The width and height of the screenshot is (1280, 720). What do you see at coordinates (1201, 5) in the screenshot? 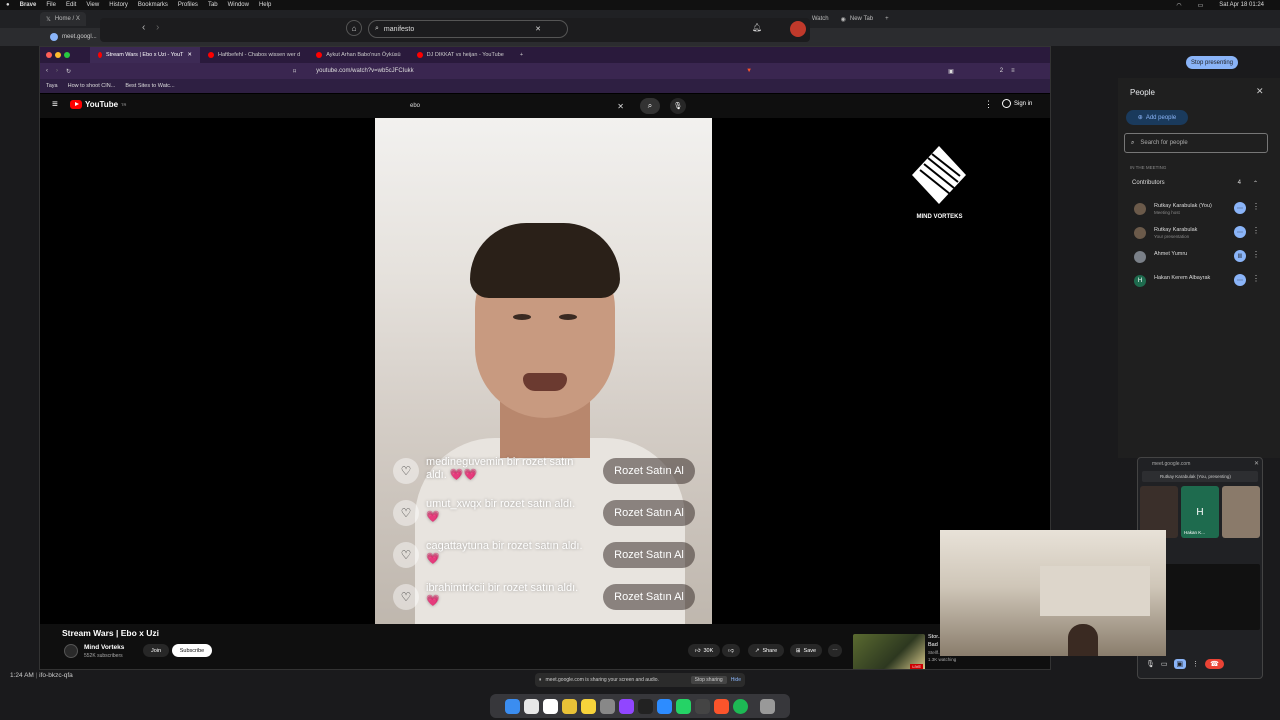
I see `battery-icon: ▭` at bounding box center [1201, 5].